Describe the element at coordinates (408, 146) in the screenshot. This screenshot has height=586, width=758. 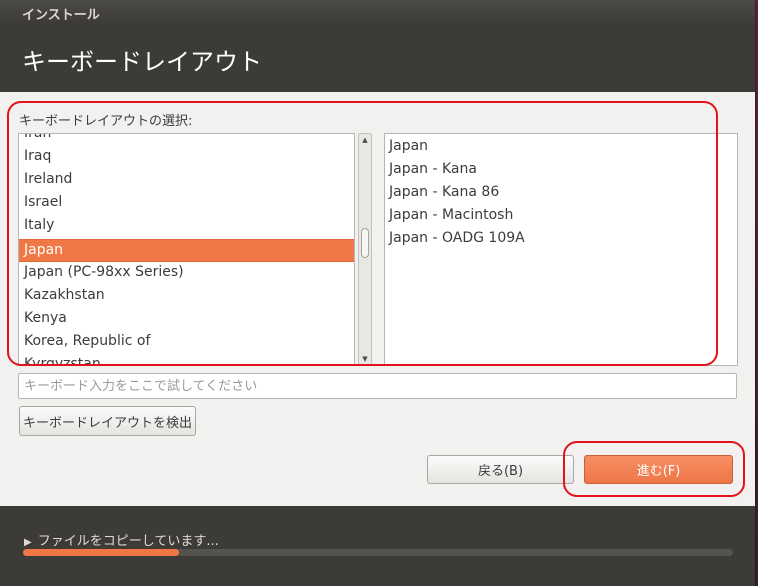
I see `variant-item-japan: Japan` at that location.